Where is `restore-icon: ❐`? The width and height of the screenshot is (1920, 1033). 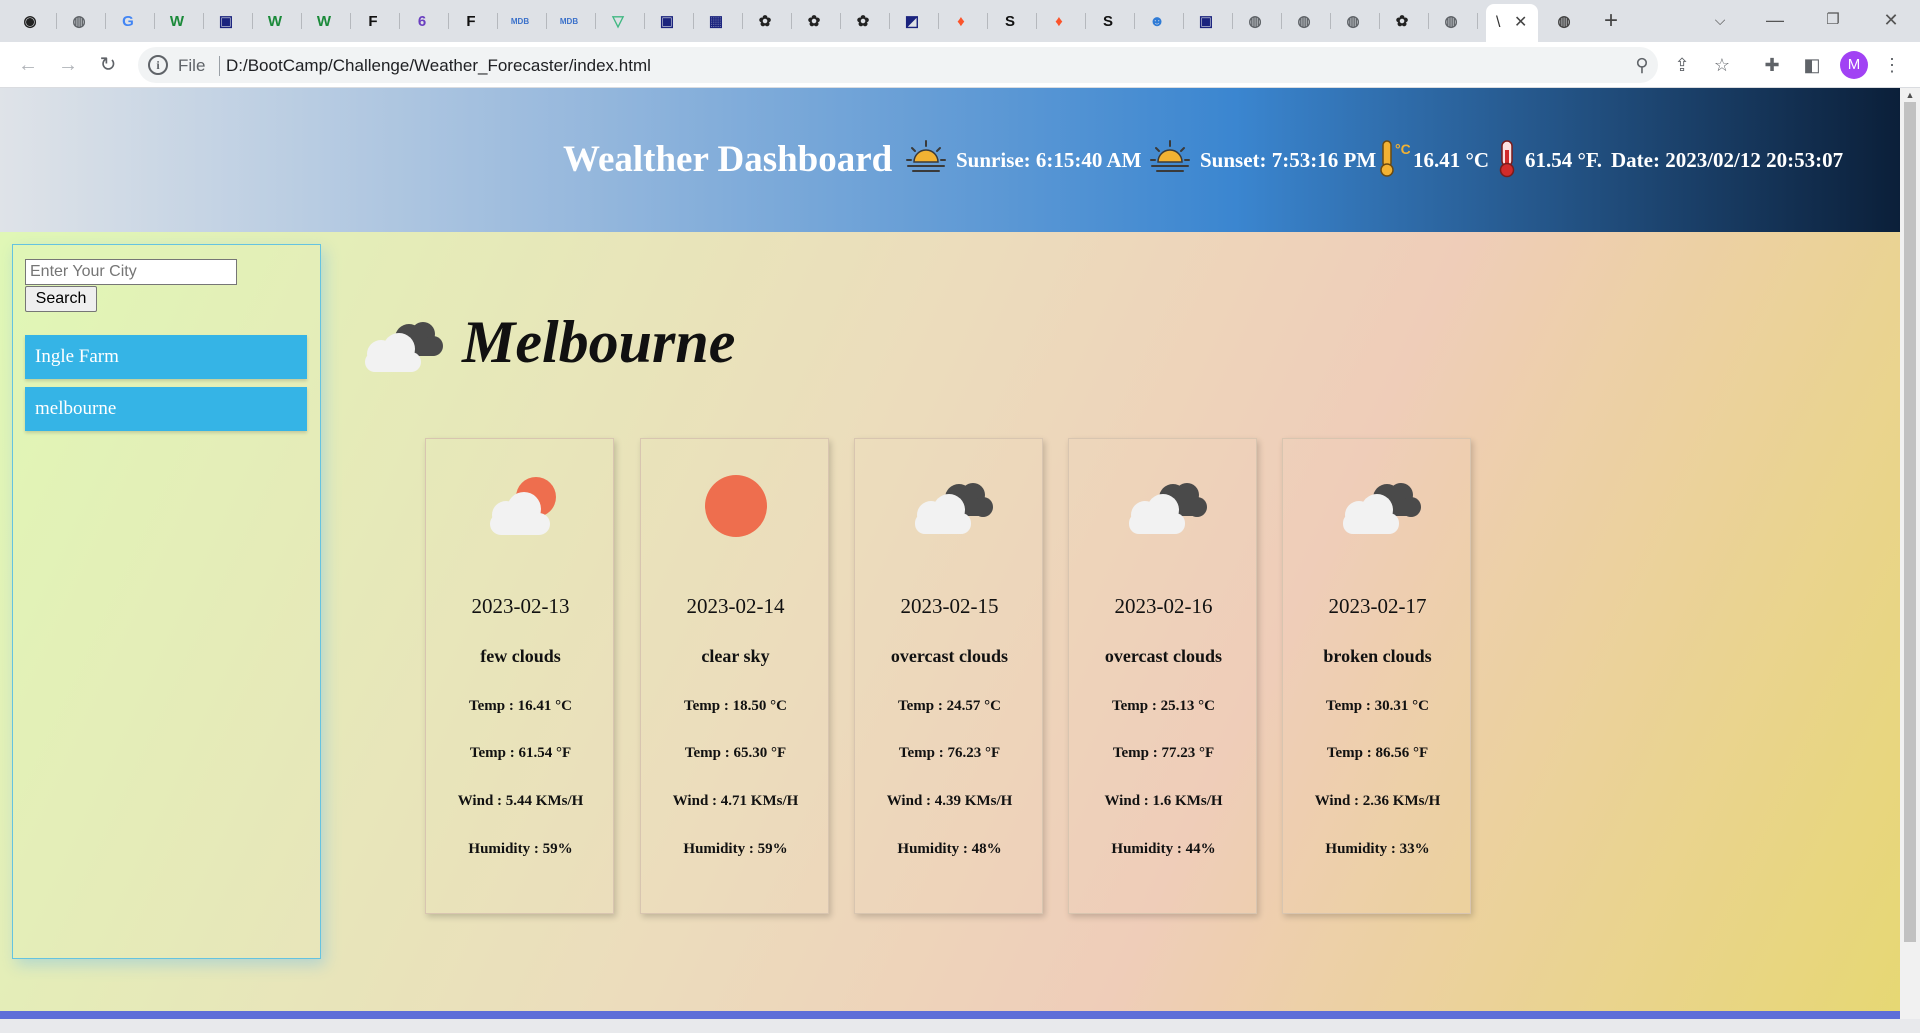 restore-icon: ❐ is located at coordinates (1833, 20).